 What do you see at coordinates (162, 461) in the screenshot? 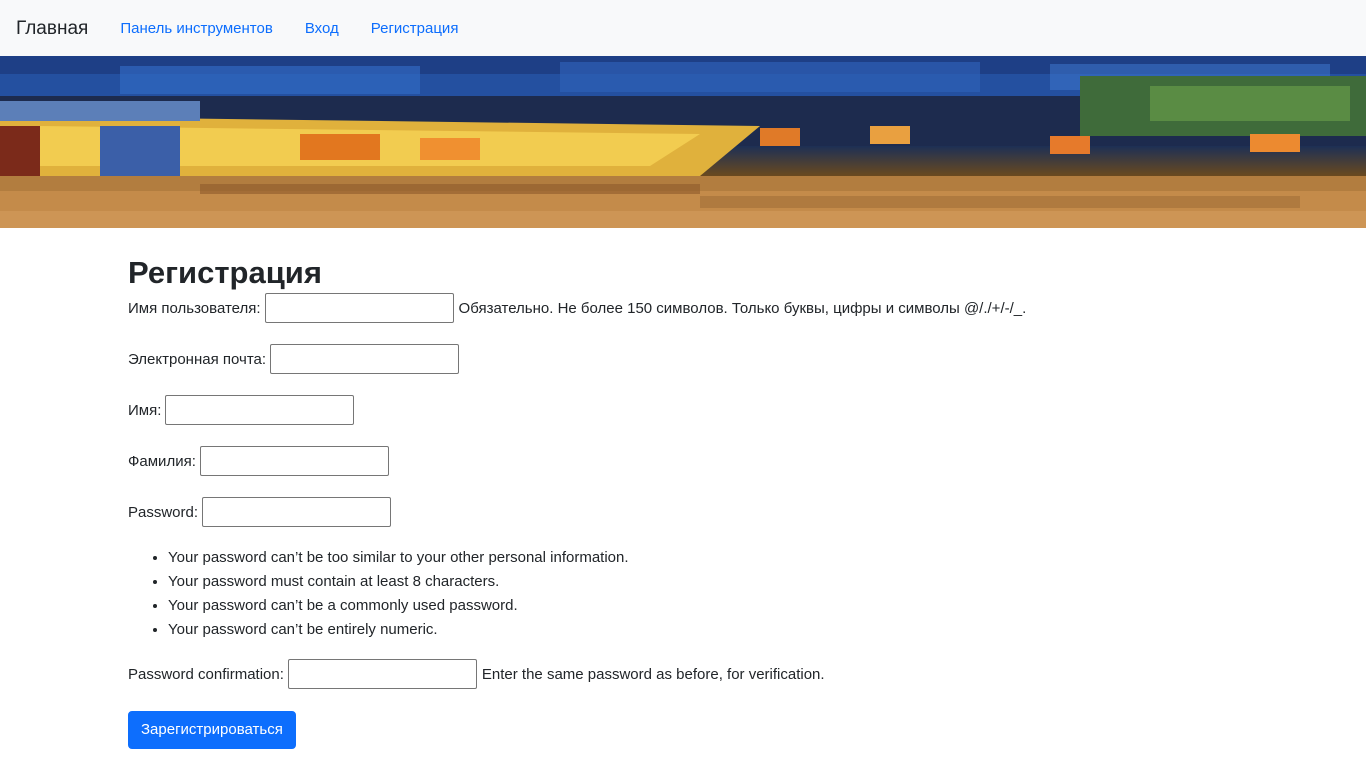
I see `last-name-label: Фамилия:` at bounding box center [162, 461].